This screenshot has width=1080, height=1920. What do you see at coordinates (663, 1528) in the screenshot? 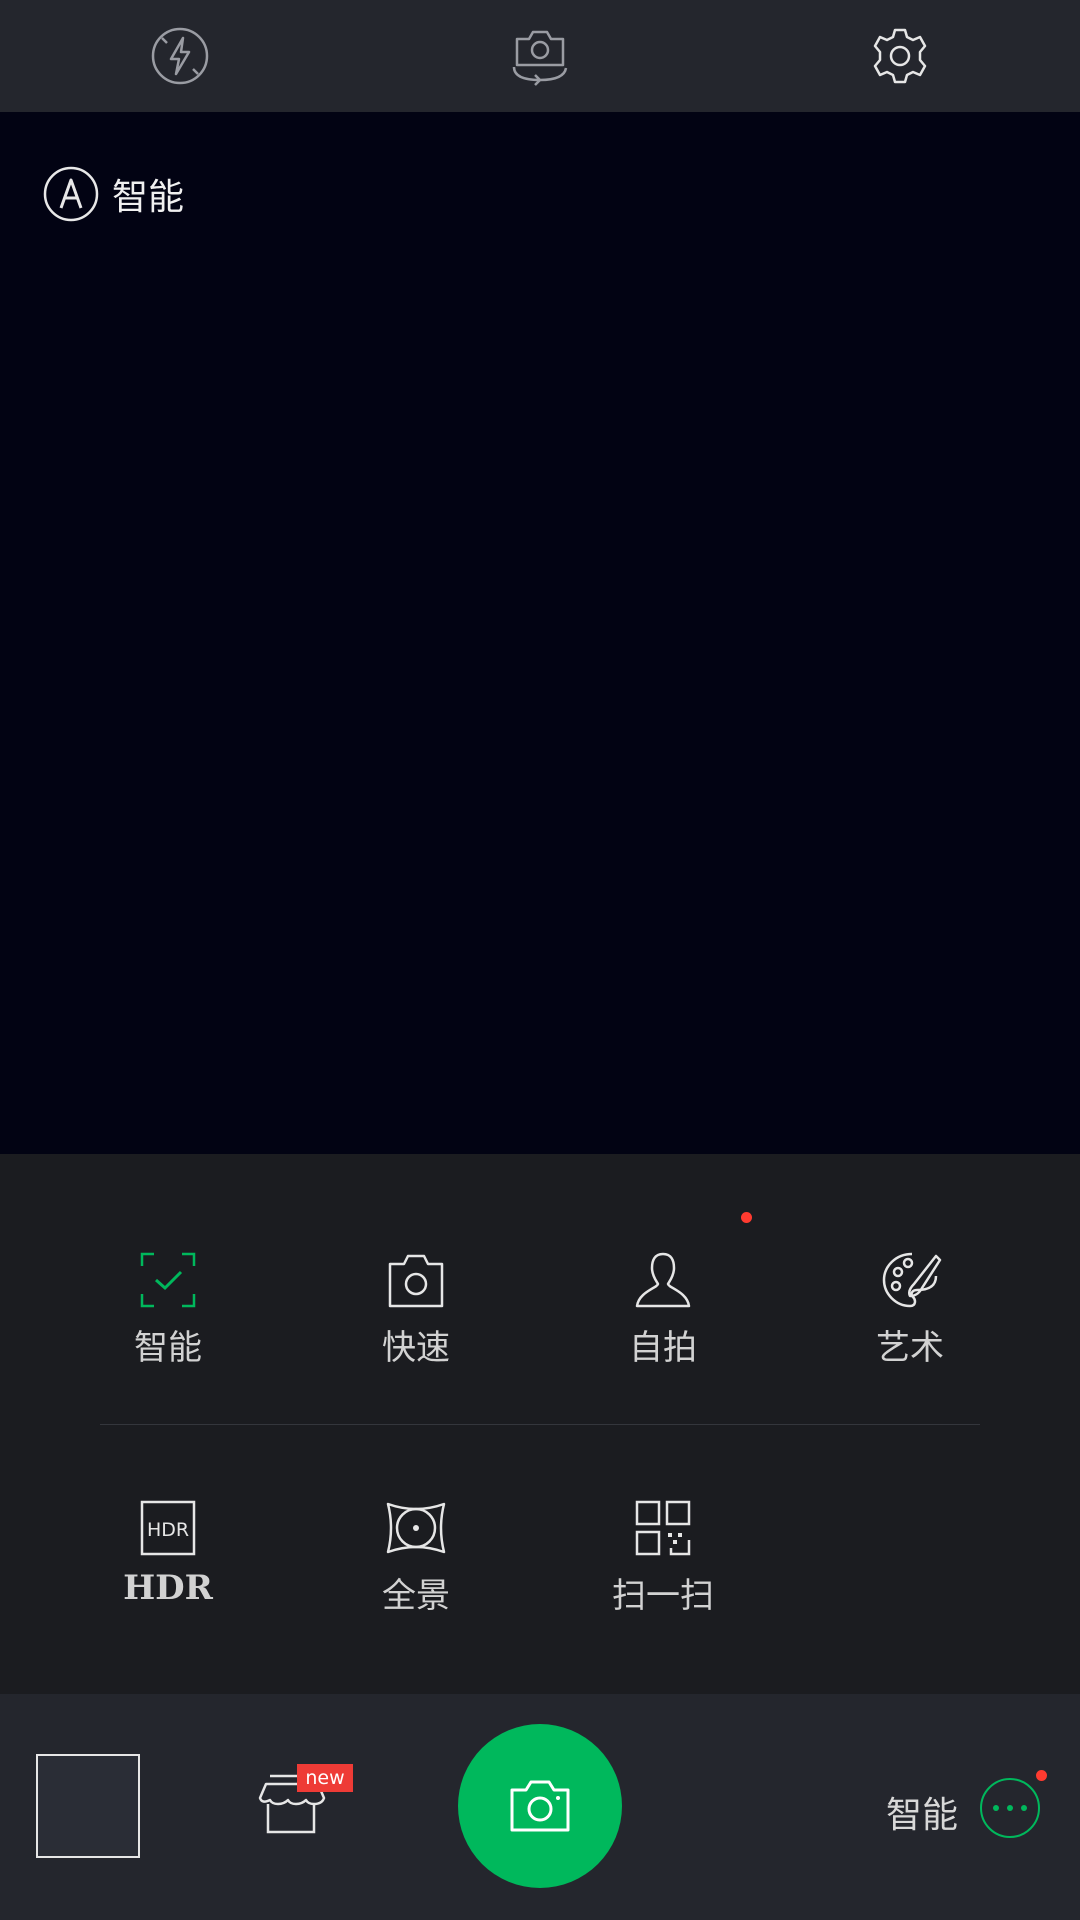
I see `qr-scan-icon` at bounding box center [663, 1528].